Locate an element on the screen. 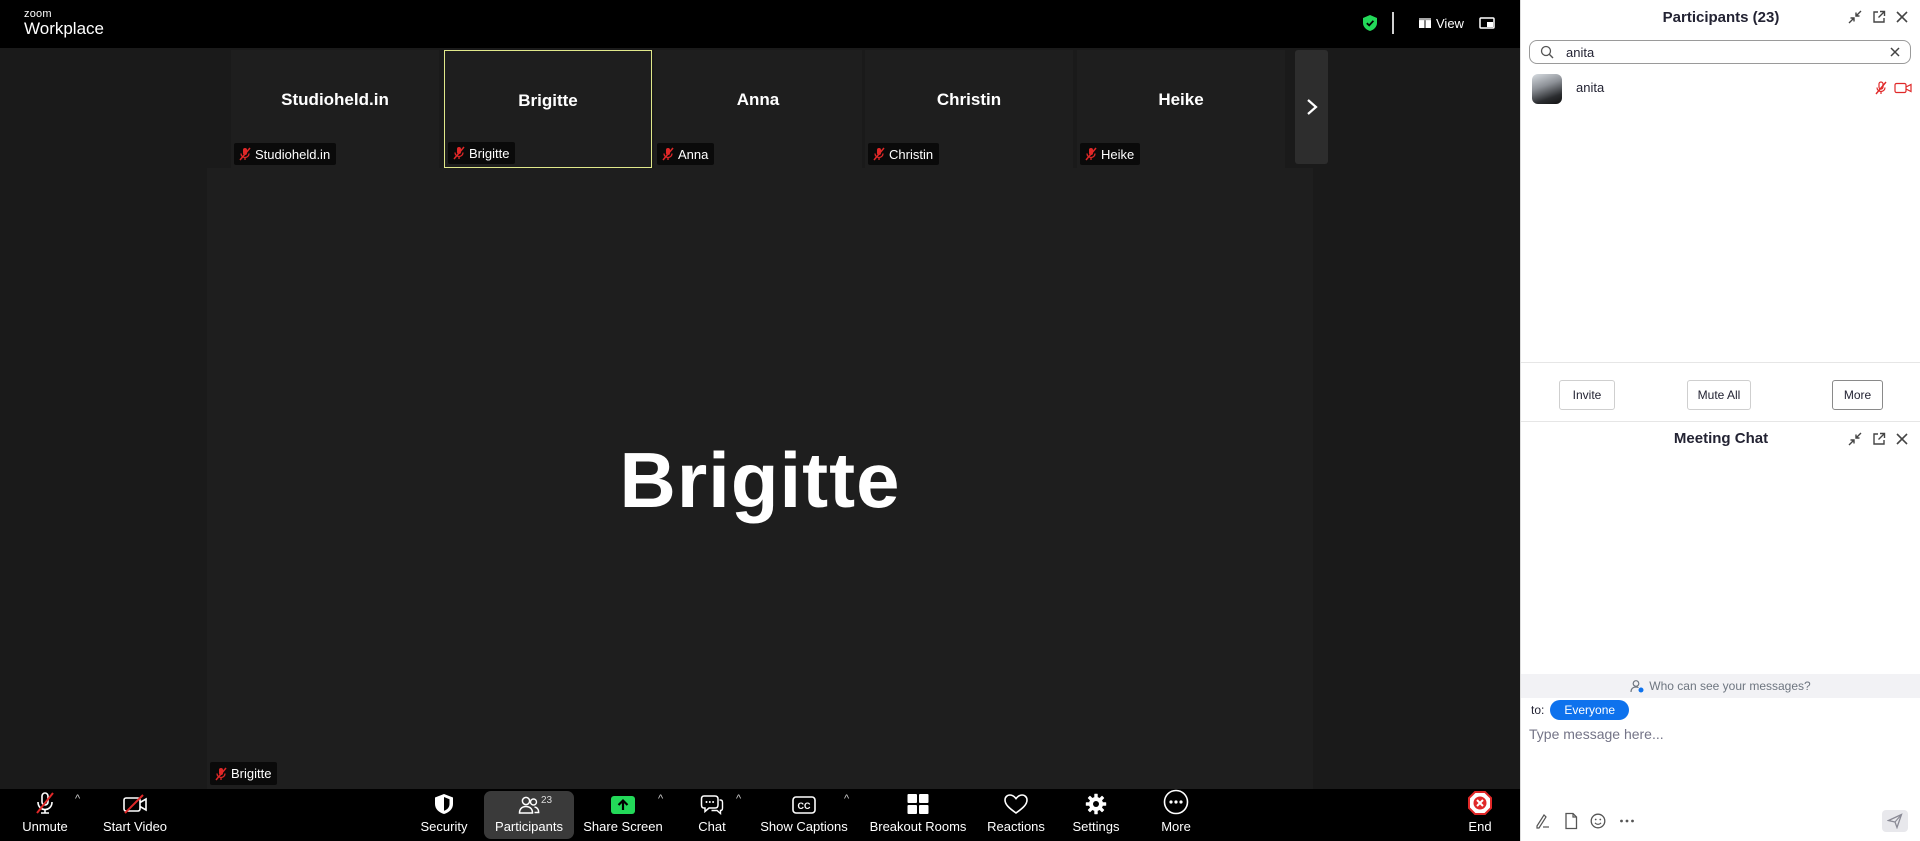 This screenshot has height=841, width=1920. invite-button: Invite is located at coordinates (1587, 395).